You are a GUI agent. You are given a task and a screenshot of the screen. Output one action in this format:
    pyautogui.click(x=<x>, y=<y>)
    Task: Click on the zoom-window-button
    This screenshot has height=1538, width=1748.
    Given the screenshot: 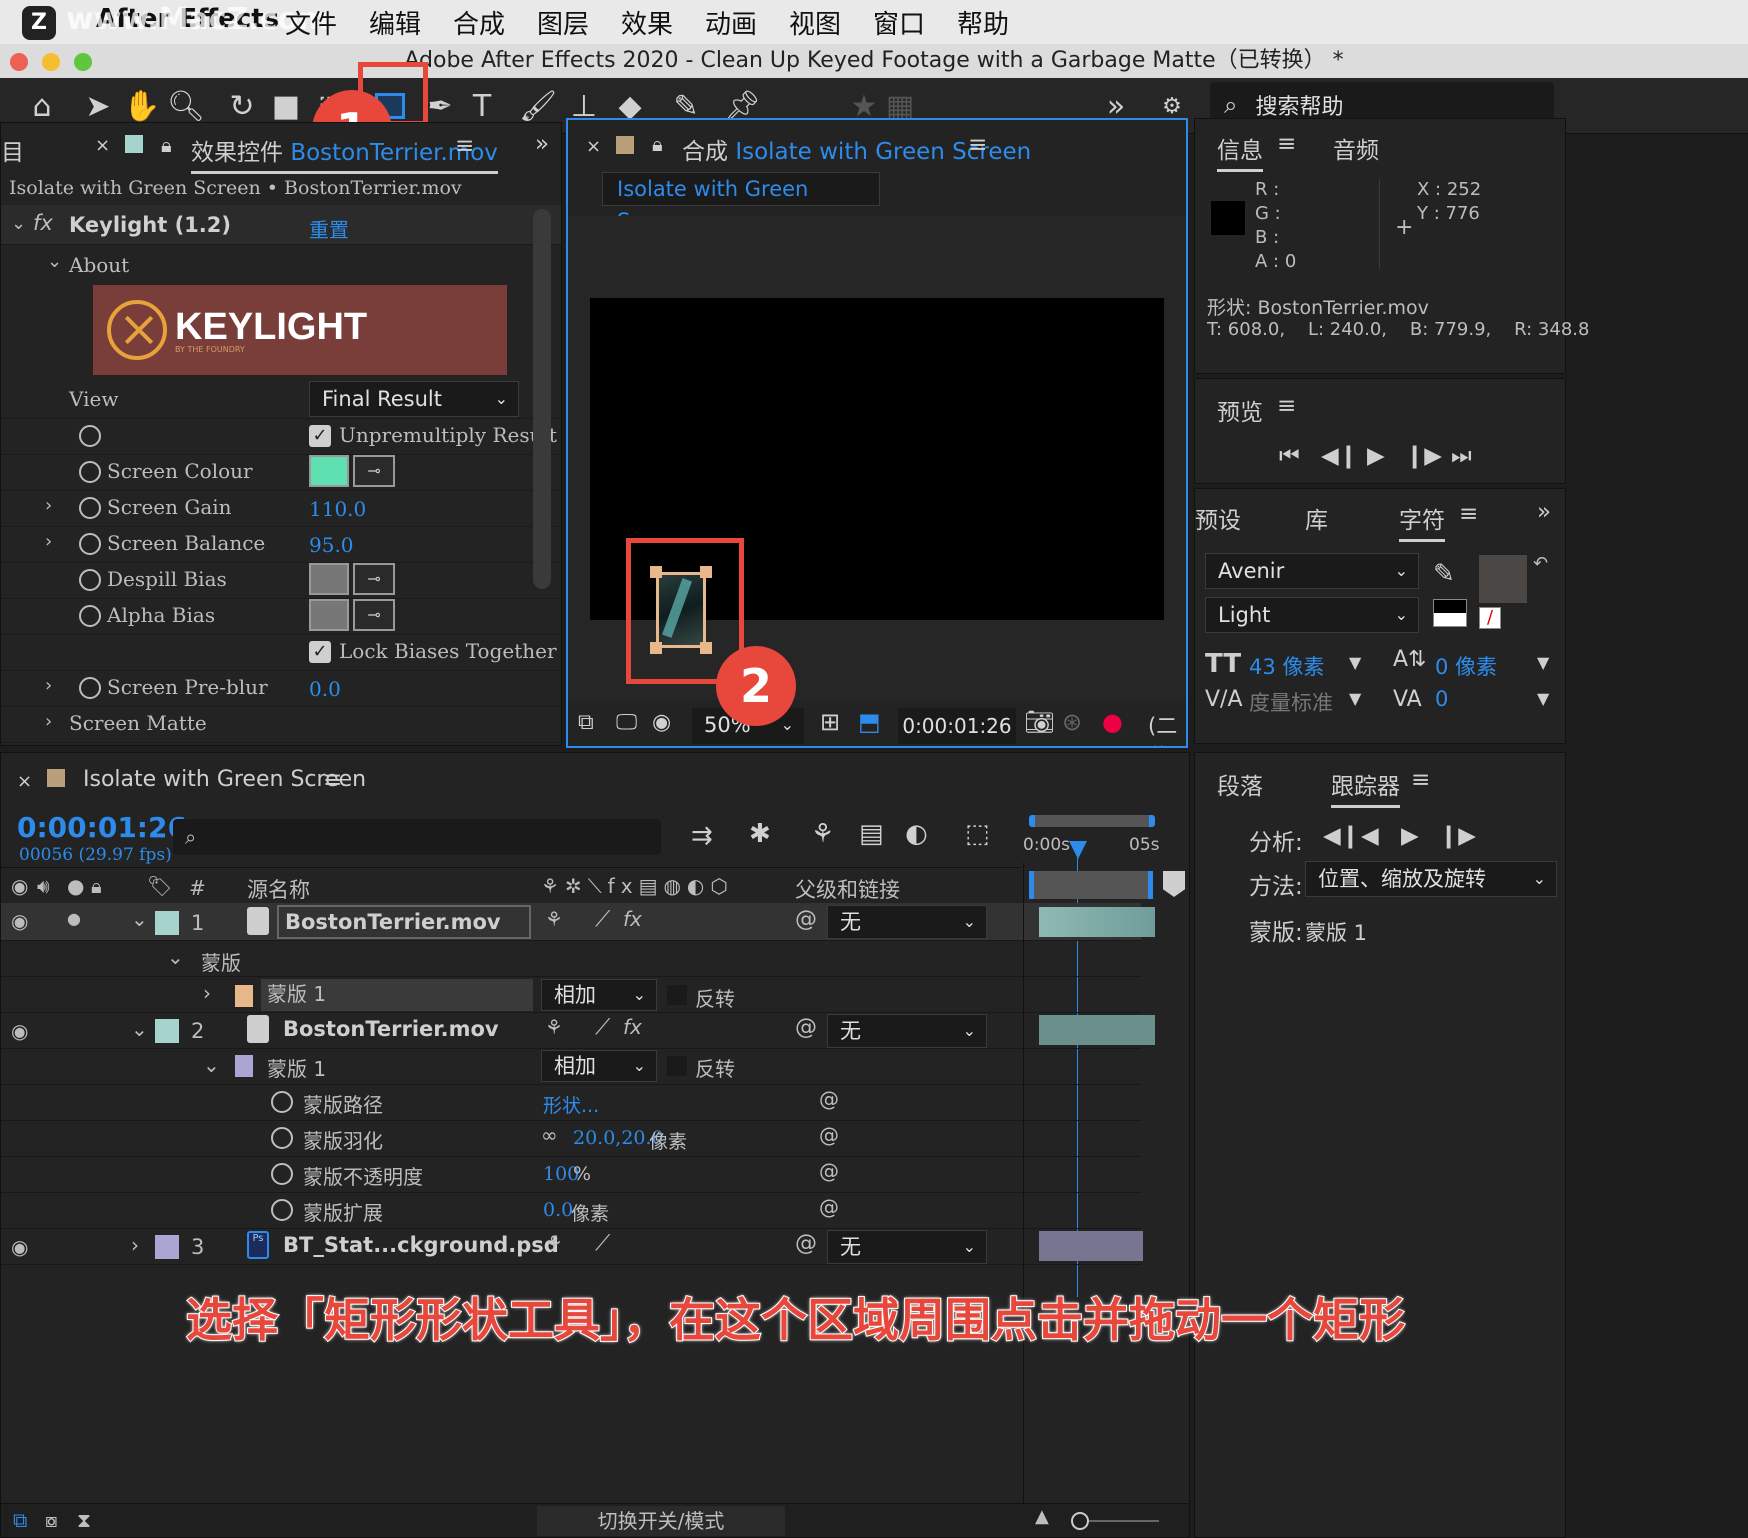 What is the action you would take?
    pyautogui.click(x=83, y=62)
    